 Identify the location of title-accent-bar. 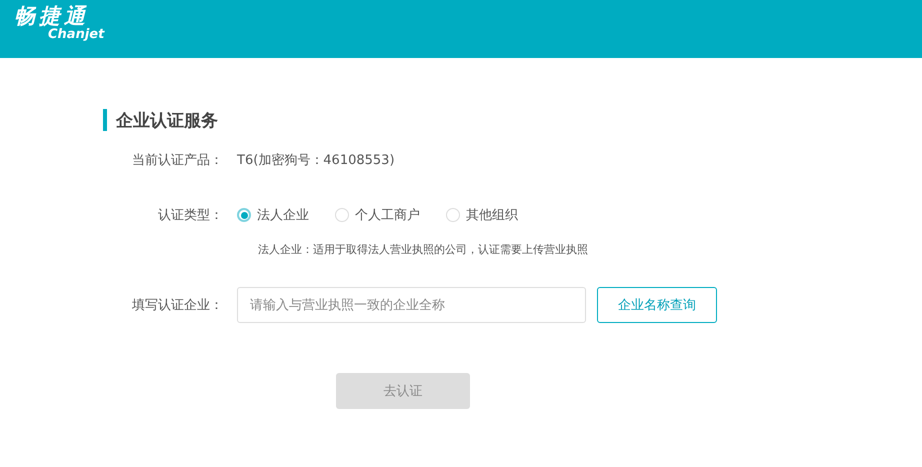
(105, 120).